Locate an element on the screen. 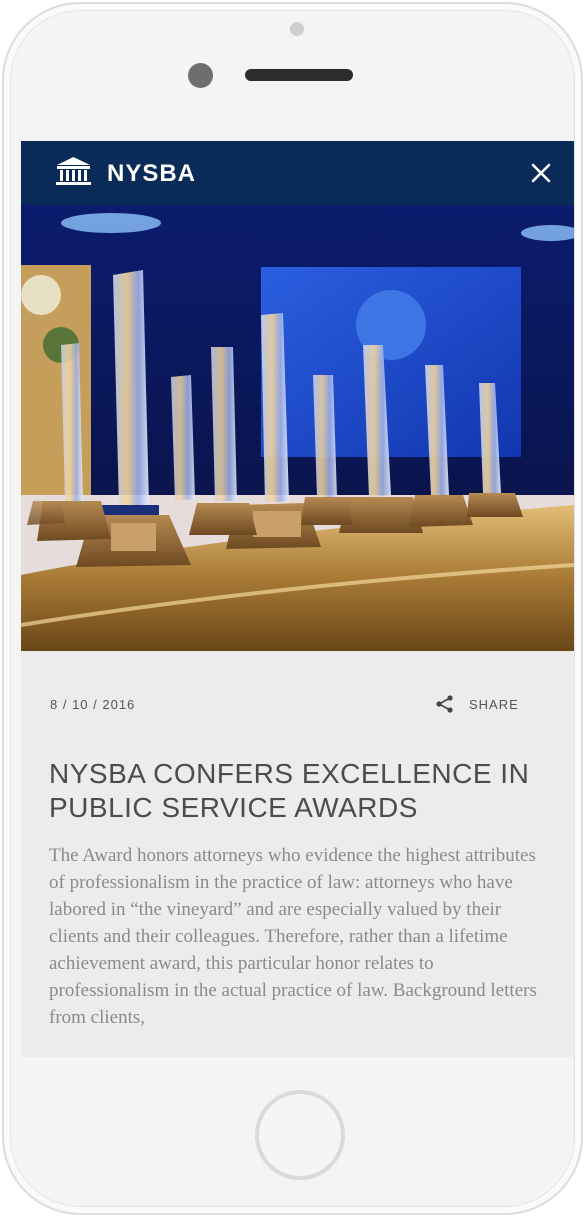 The height and width of the screenshot is (1219, 585). share-icon is located at coordinates (444, 704).